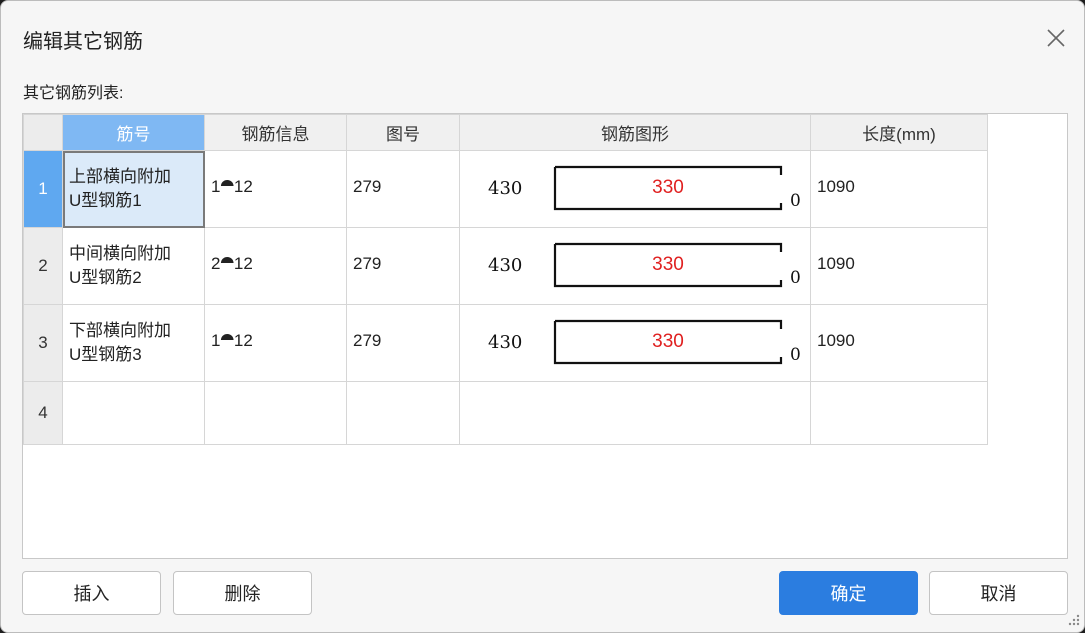 This screenshot has height=633, width=1085. What do you see at coordinates (899, 413) in the screenshot?
I see `length-cell` at bounding box center [899, 413].